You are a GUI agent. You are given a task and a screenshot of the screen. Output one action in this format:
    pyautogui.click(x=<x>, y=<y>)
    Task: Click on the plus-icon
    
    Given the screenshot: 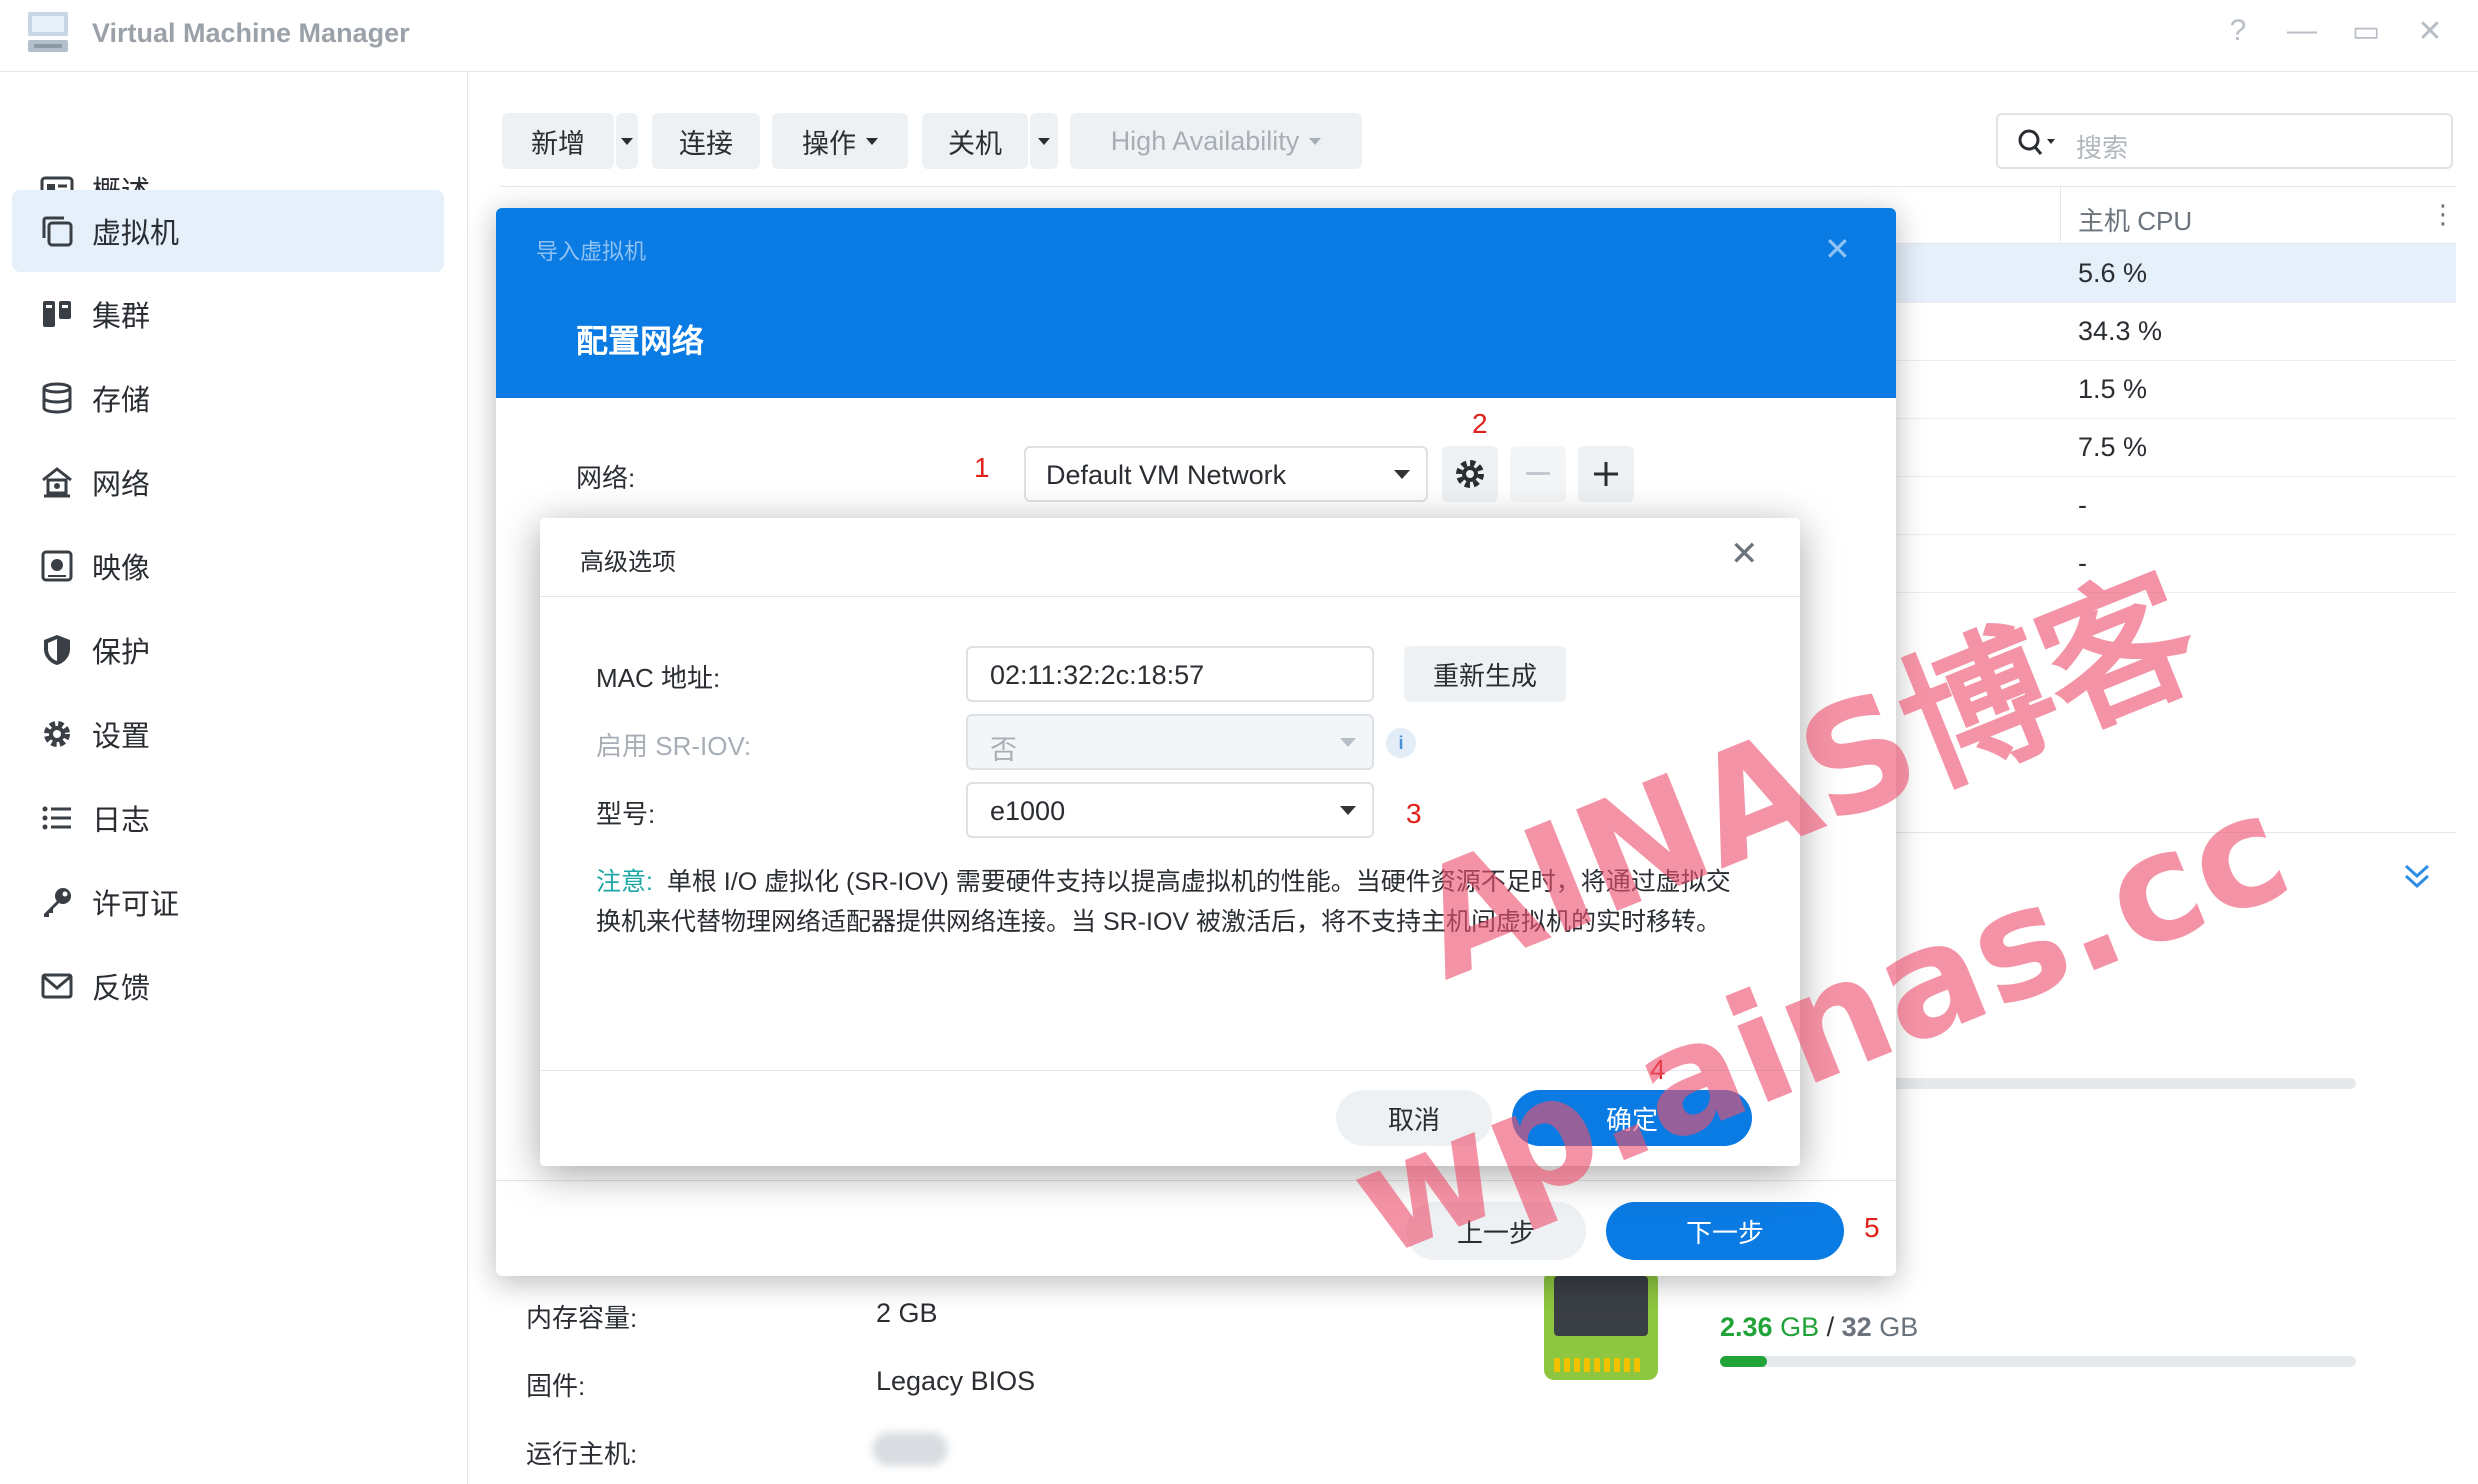 What is the action you would take?
    pyautogui.click(x=1606, y=474)
    